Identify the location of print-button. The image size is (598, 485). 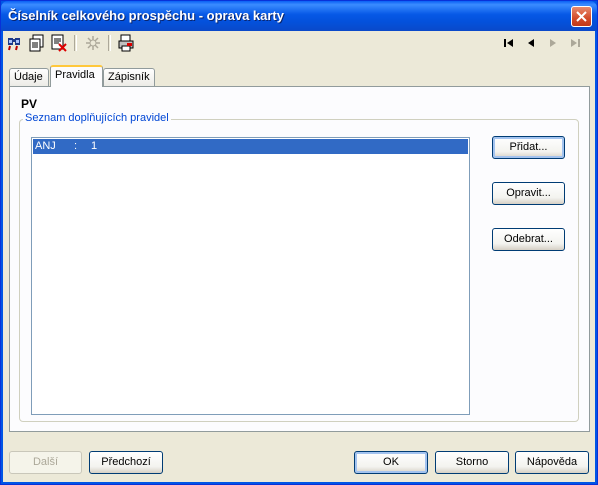
(126, 43).